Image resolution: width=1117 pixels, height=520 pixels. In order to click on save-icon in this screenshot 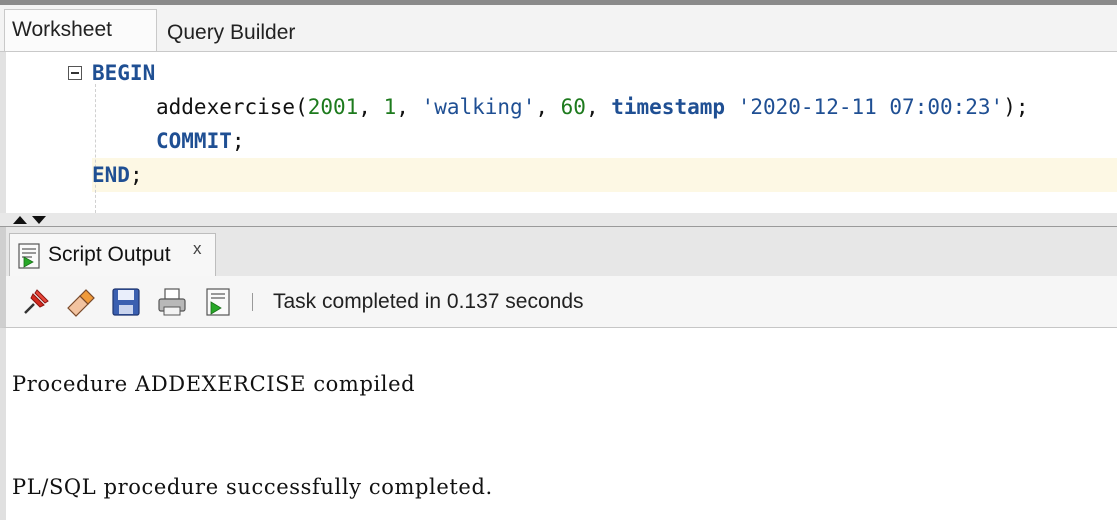, I will do `click(126, 302)`.